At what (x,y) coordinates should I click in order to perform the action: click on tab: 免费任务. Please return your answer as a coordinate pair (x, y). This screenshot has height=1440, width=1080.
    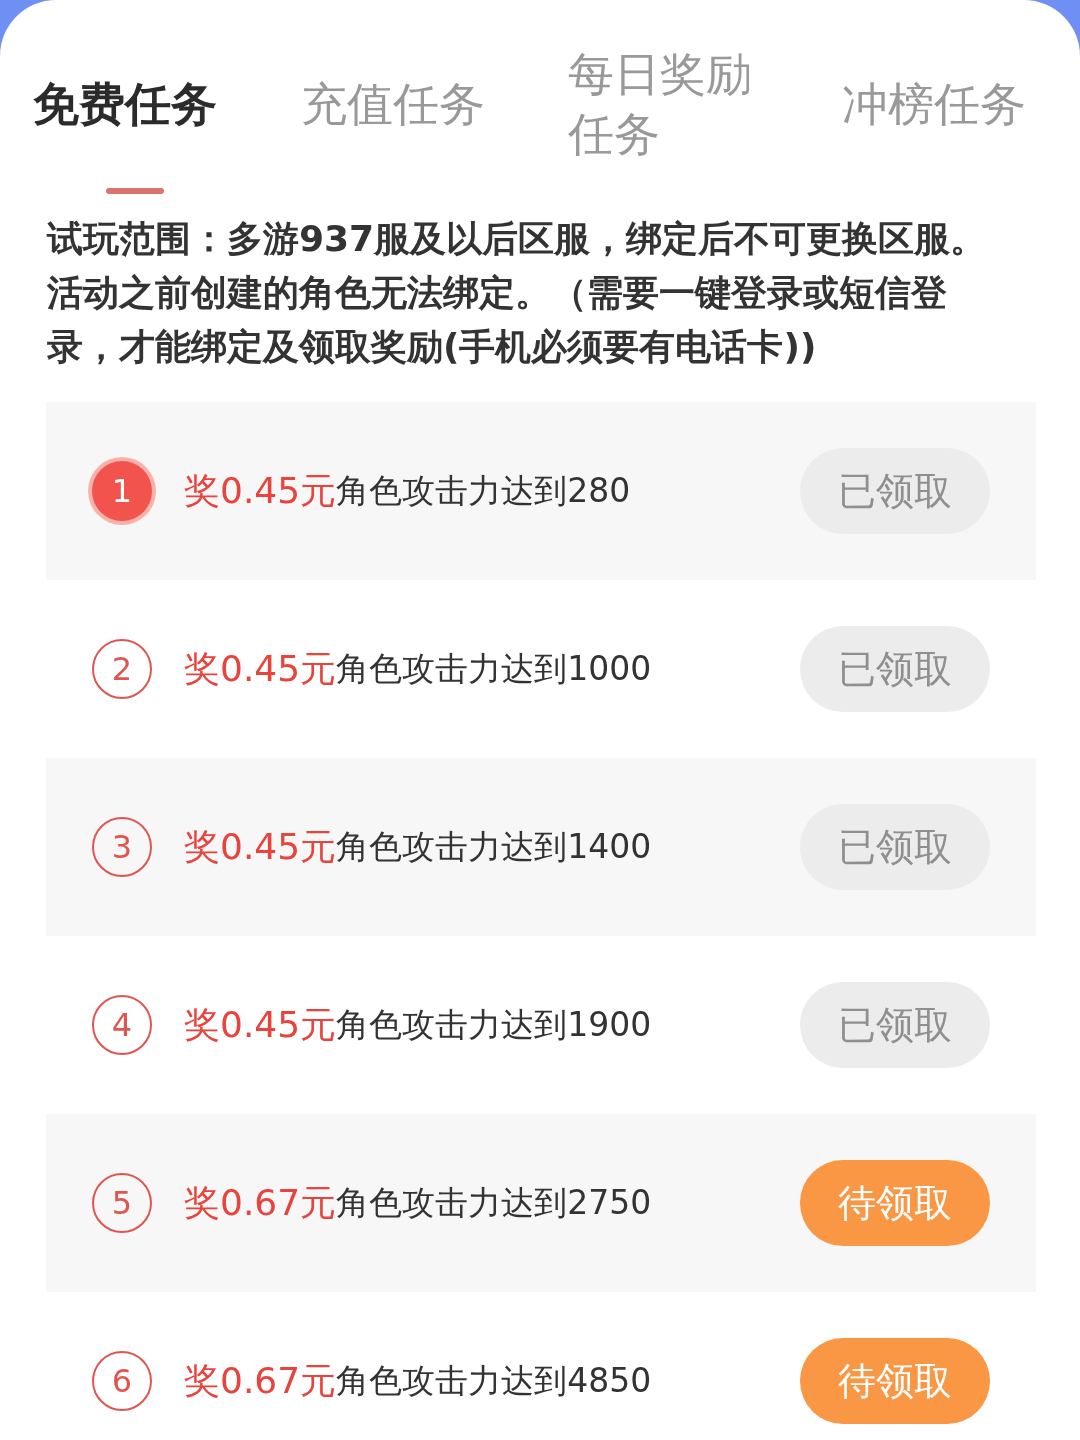
    Looking at the image, I should click on (167, 104).